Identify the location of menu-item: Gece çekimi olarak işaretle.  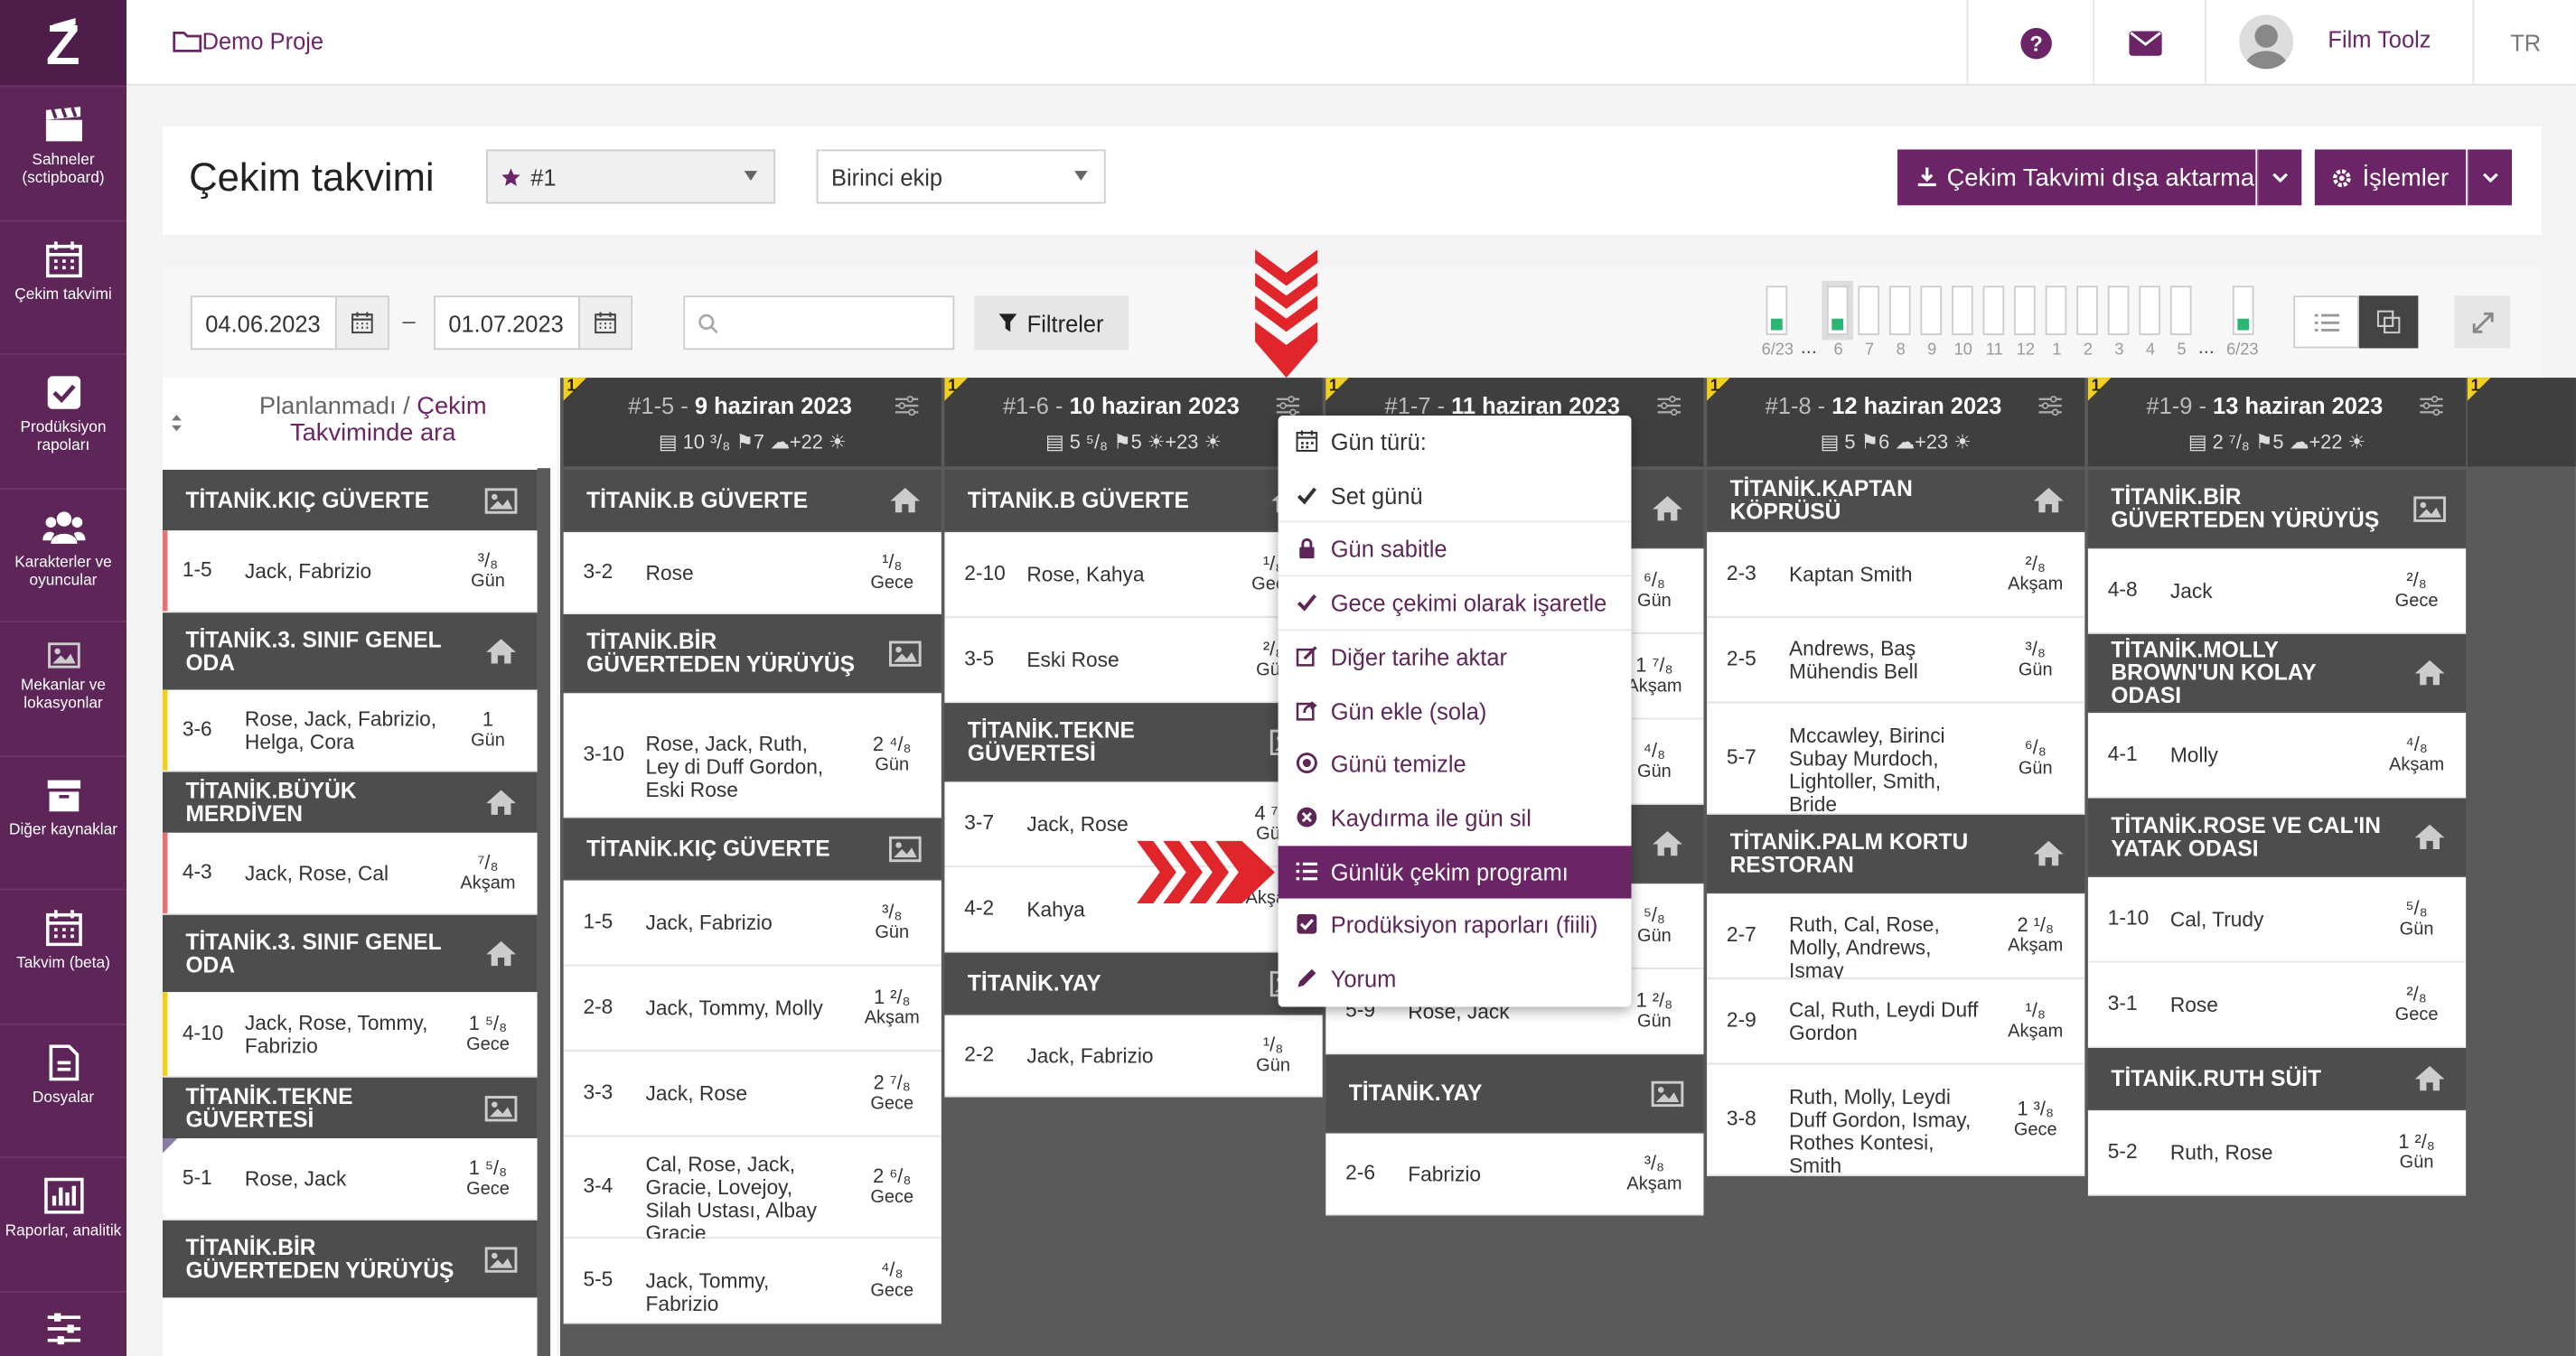
(1455, 602).